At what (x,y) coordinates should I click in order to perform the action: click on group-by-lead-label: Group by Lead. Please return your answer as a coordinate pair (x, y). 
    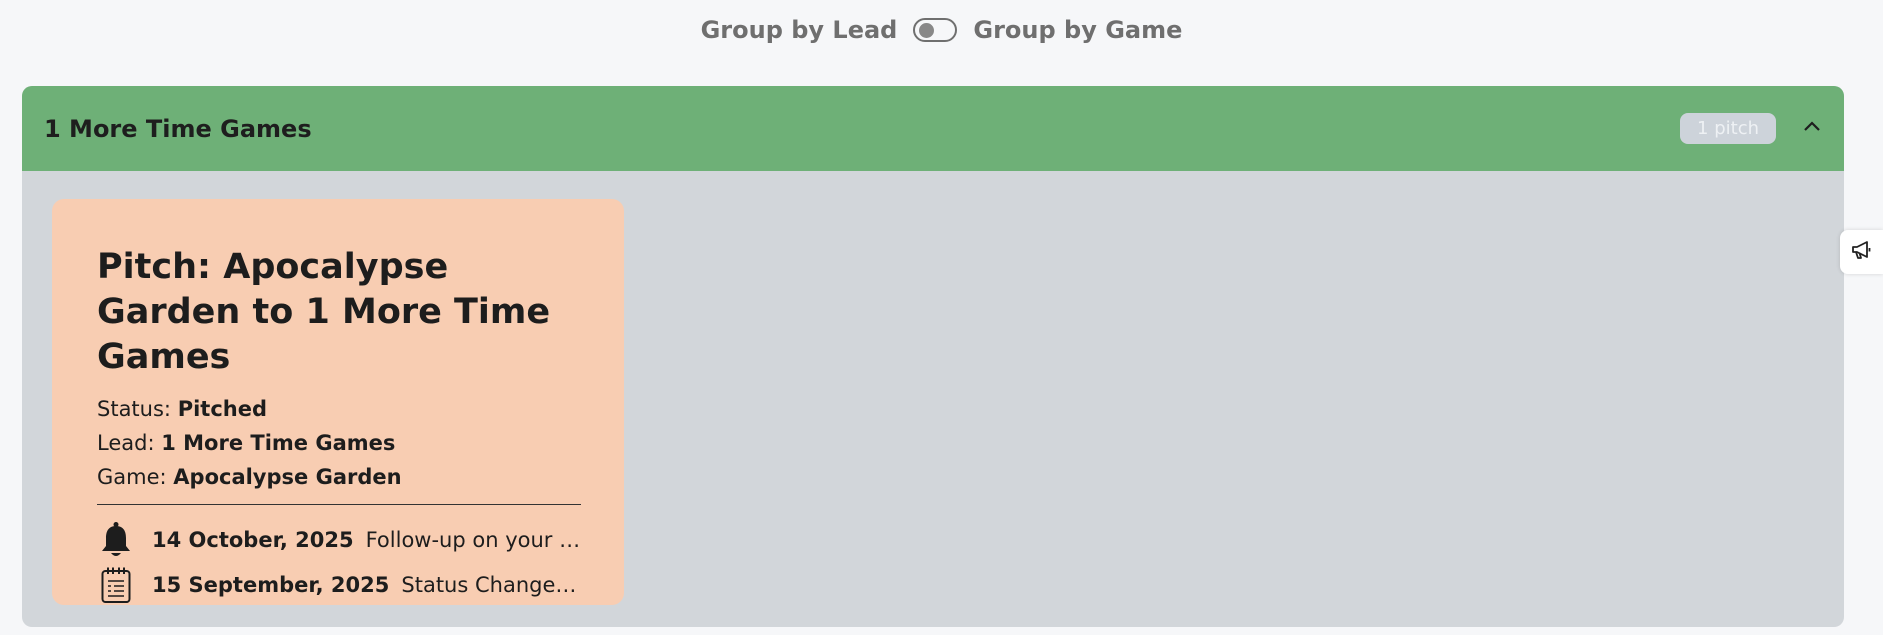
    Looking at the image, I should click on (799, 30).